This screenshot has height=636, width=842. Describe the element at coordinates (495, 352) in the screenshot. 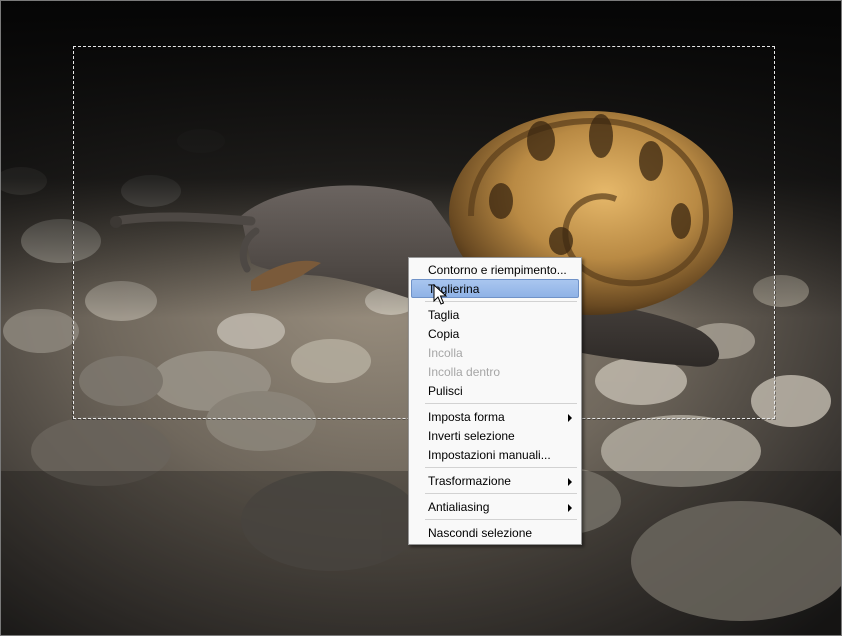

I see `menu-item-incolla: Incolla` at that location.